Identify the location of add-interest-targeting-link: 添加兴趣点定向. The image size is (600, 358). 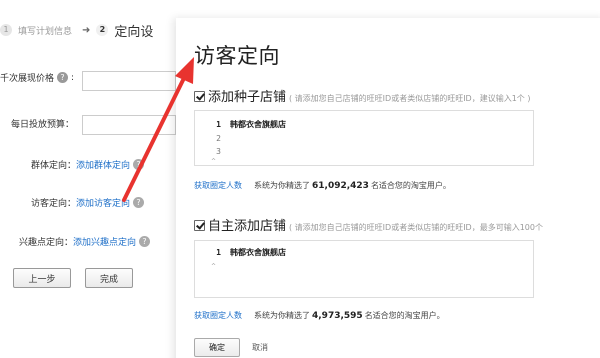
(104, 241).